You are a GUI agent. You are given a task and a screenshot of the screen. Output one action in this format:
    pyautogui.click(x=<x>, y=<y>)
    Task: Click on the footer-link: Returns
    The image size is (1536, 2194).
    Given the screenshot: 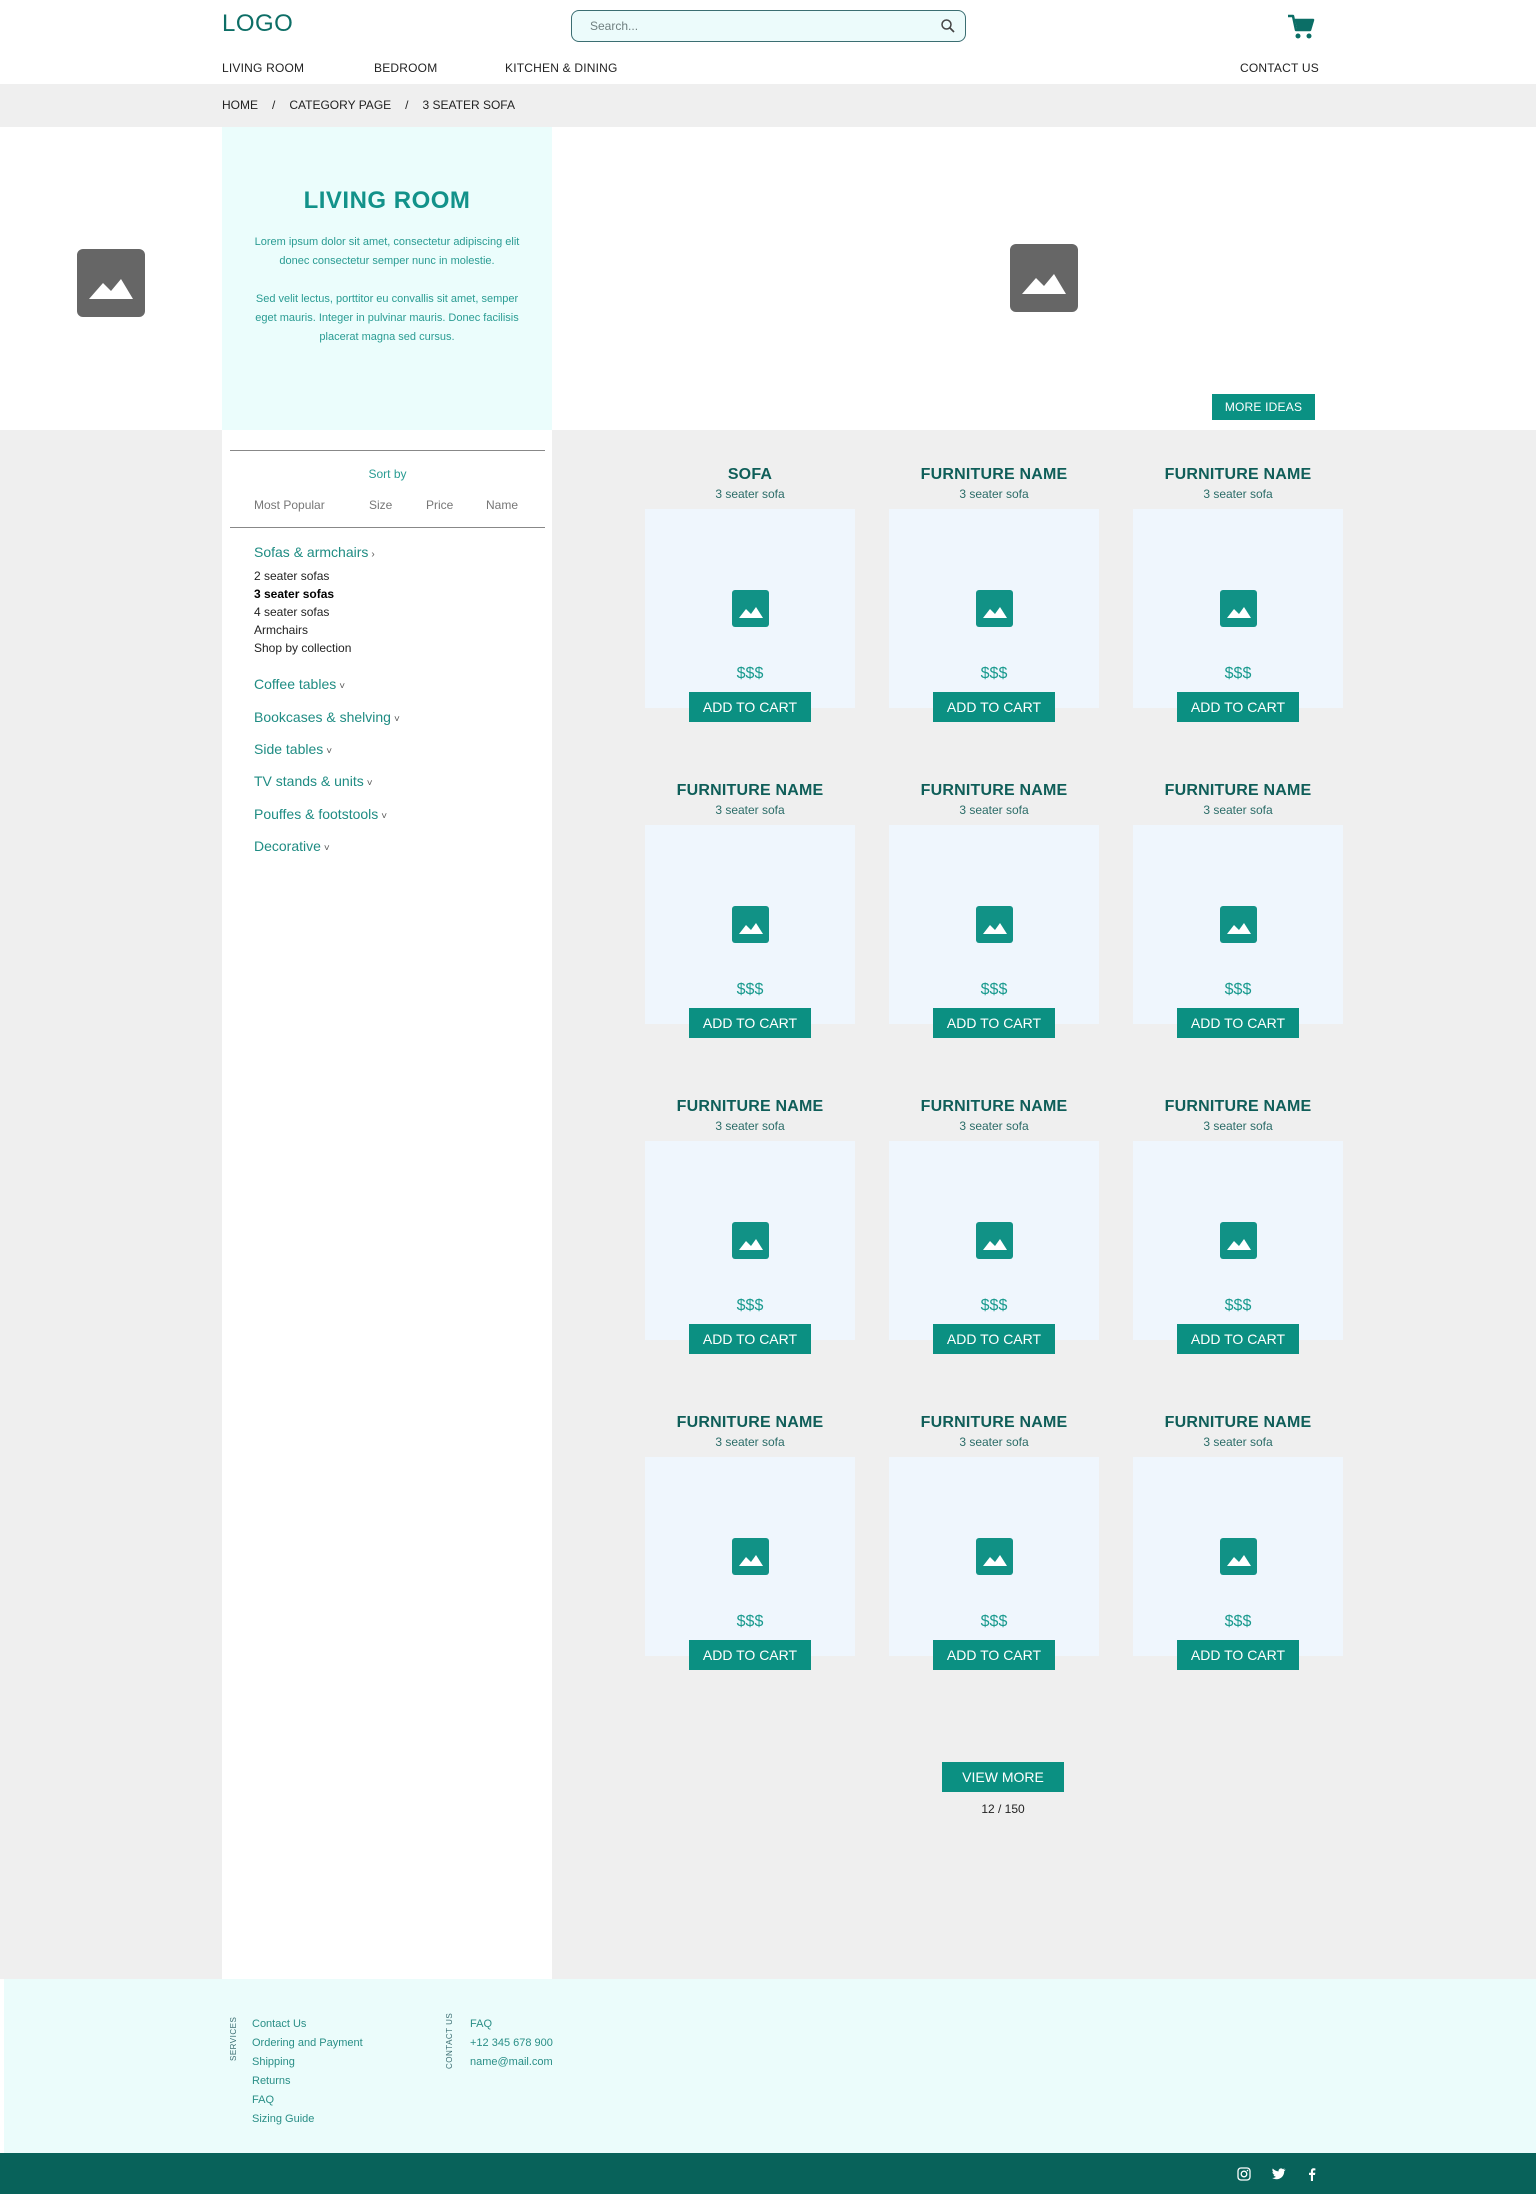 What is the action you would take?
    pyautogui.click(x=271, y=2081)
    